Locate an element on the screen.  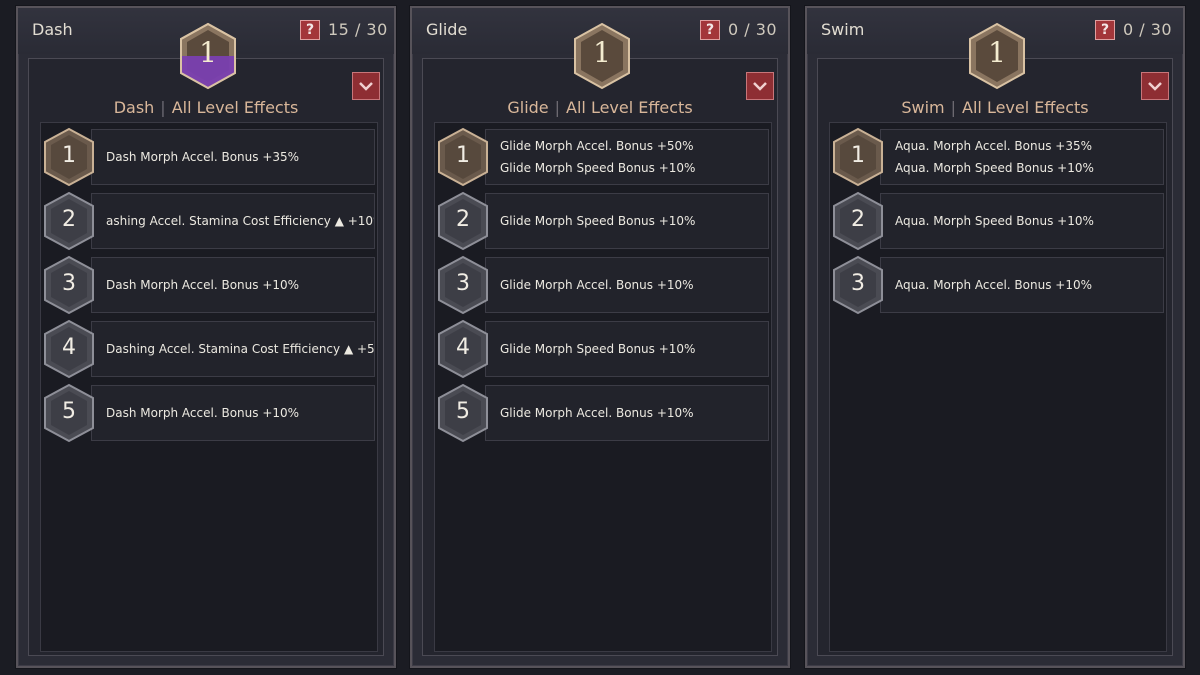
effect-box: Aqua. Morph Accel. Bonus +10% is located at coordinates (1022, 285).